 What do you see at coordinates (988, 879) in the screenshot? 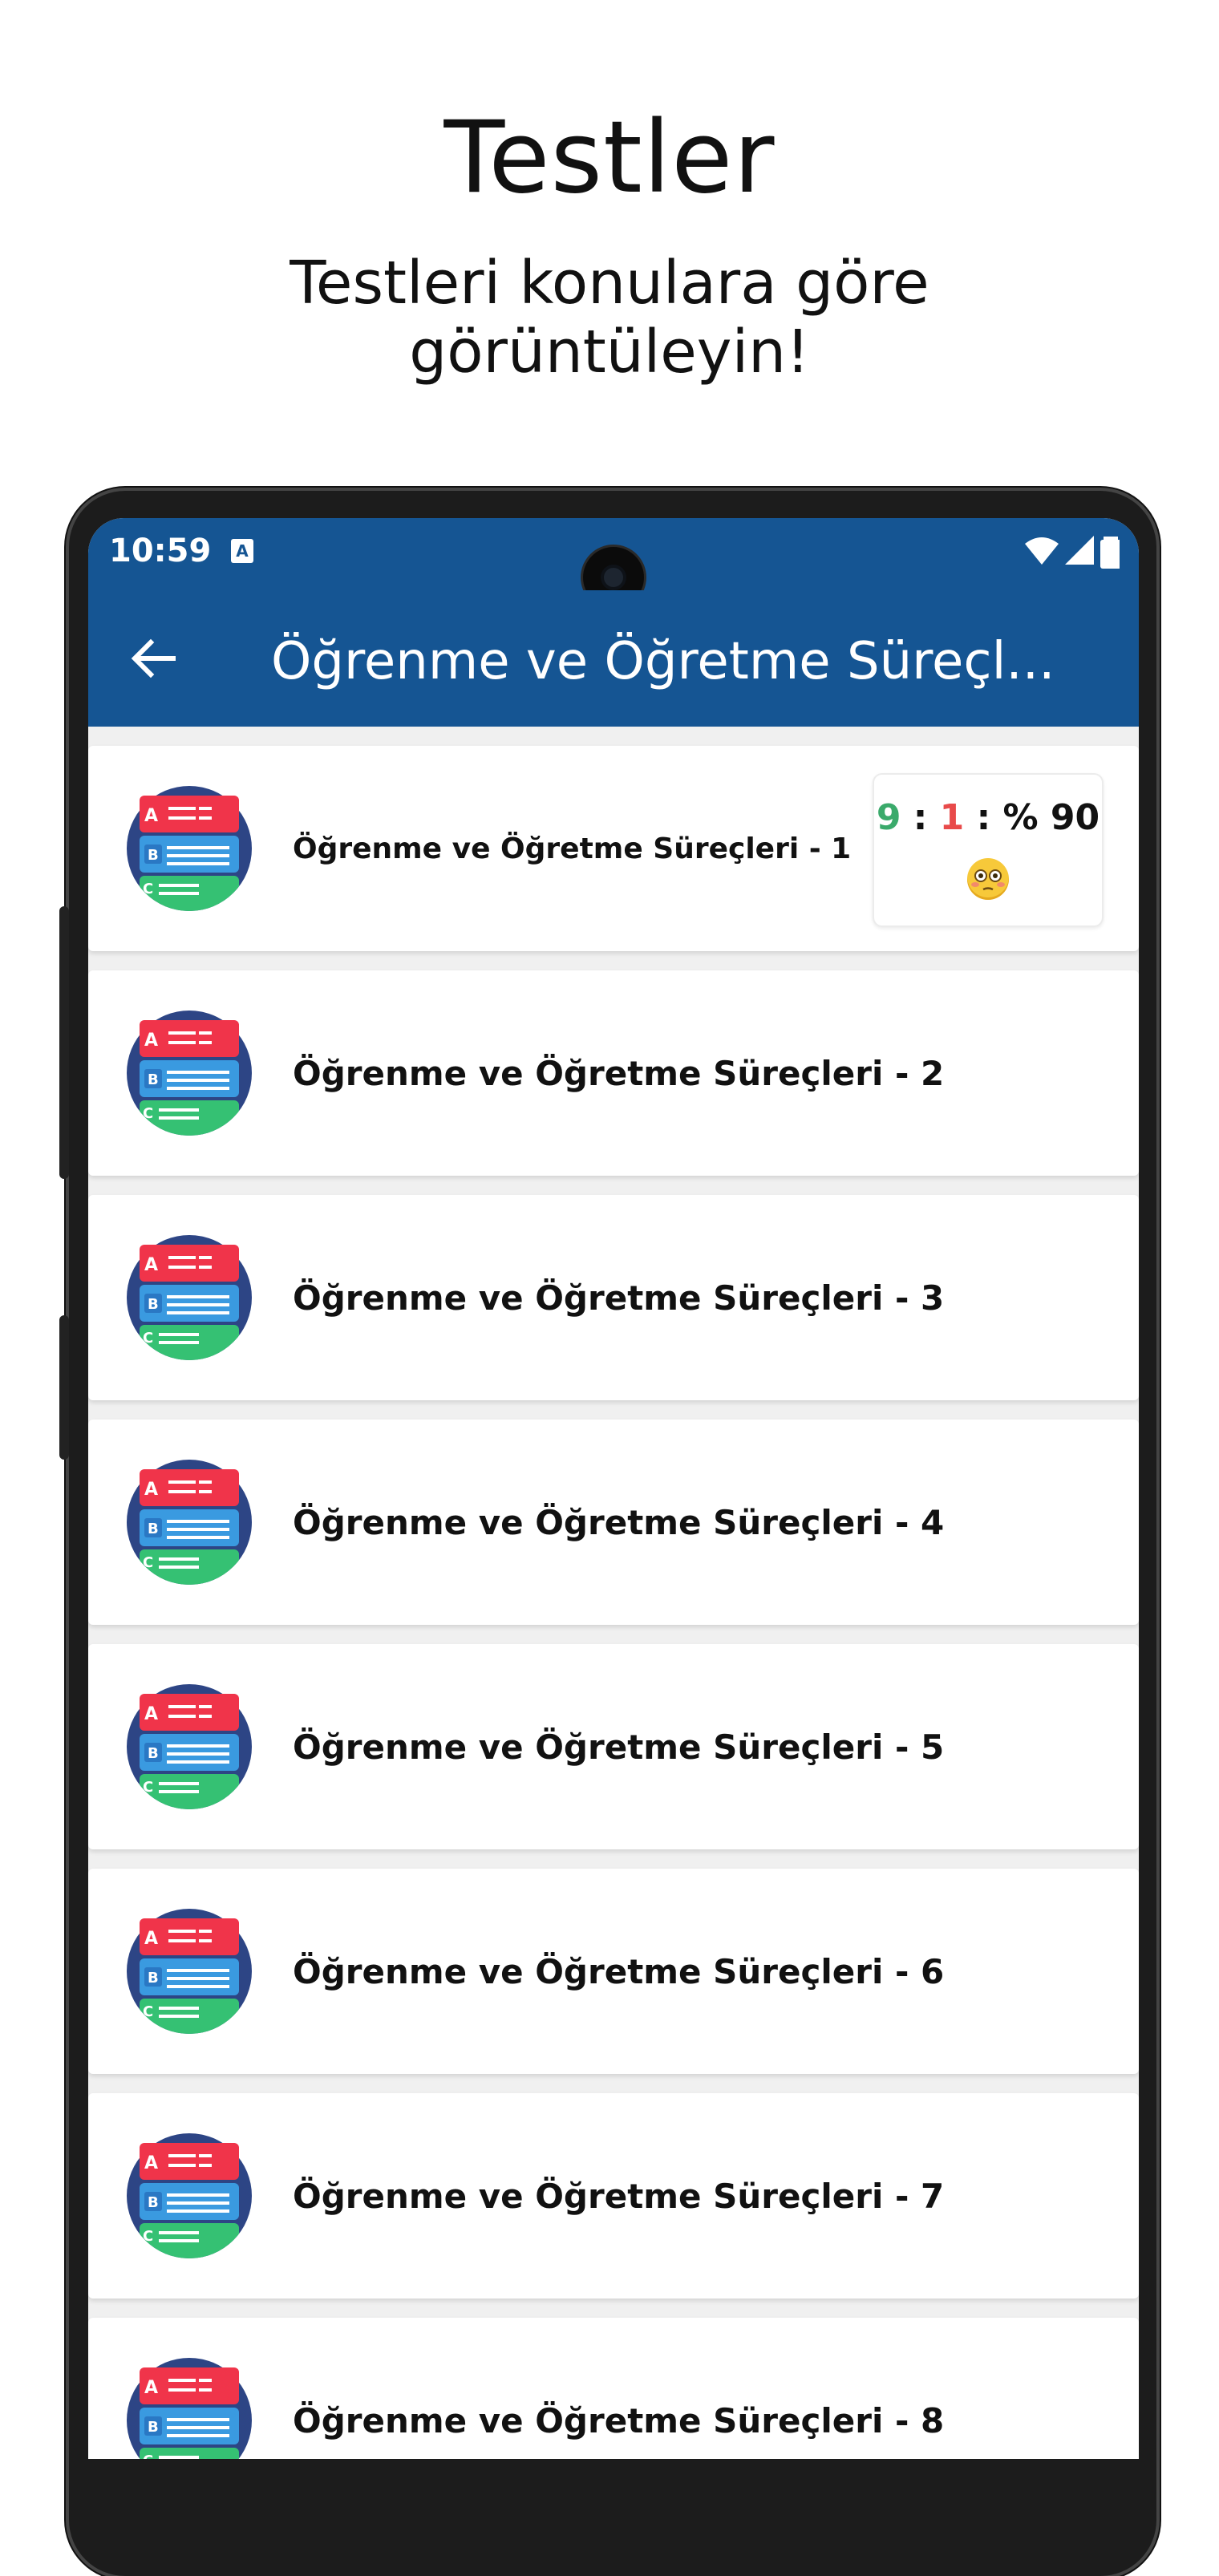
I see `flushed-face-emoji` at bounding box center [988, 879].